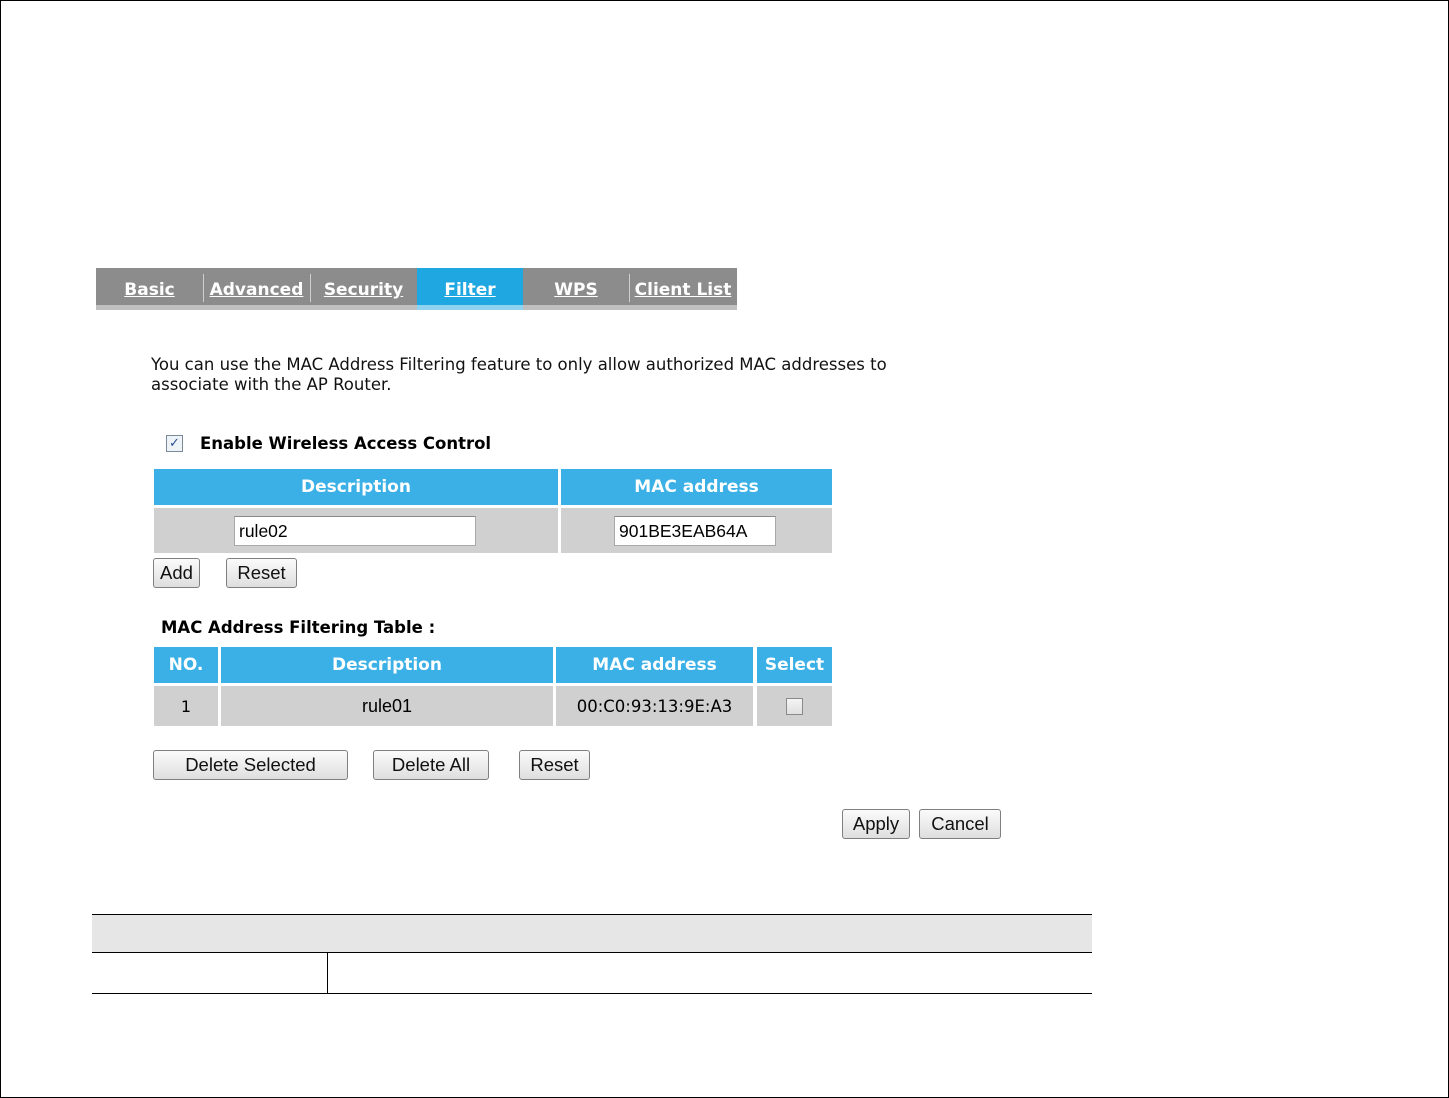  Describe the element at coordinates (250, 765) in the screenshot. I see `delete-selected-button: Delete Selected` at that location.